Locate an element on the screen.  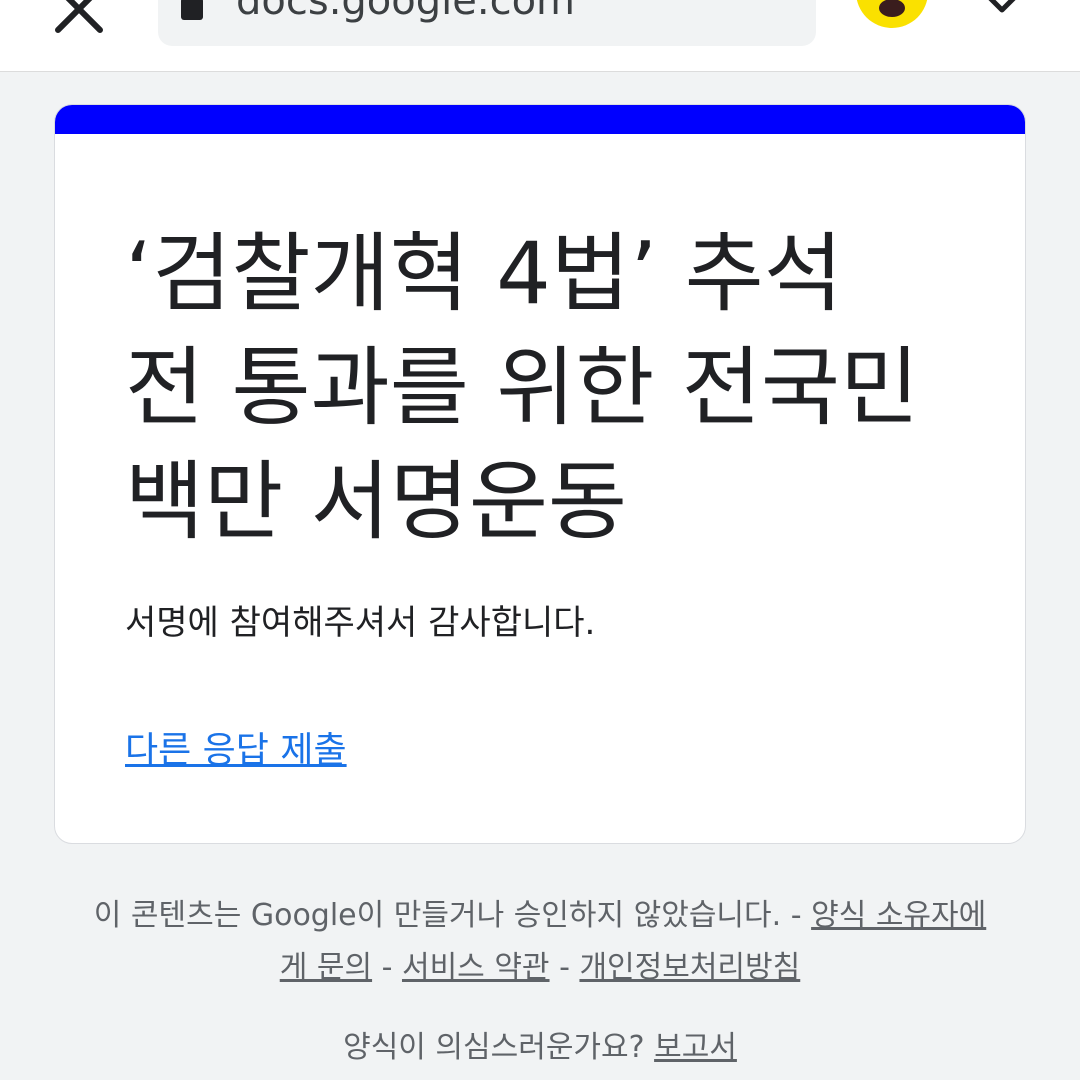
kakaotalk-share-button is located at coordinates (892, 14).